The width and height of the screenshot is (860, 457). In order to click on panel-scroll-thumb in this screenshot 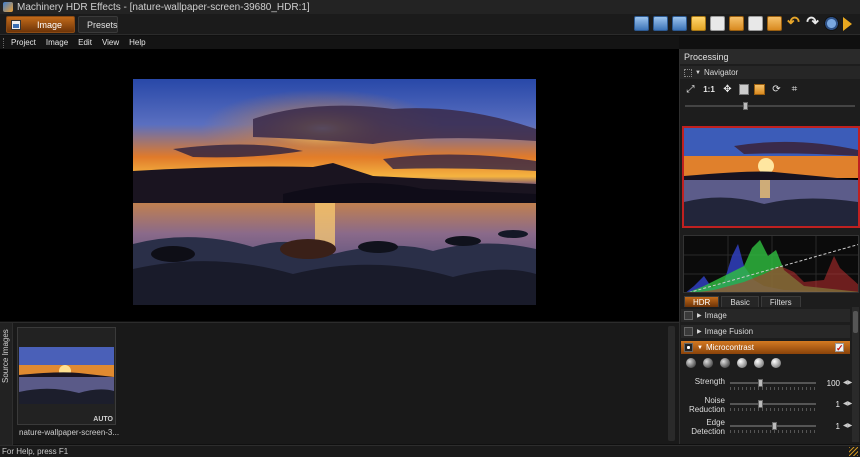, I will do `click(855, 322)`.